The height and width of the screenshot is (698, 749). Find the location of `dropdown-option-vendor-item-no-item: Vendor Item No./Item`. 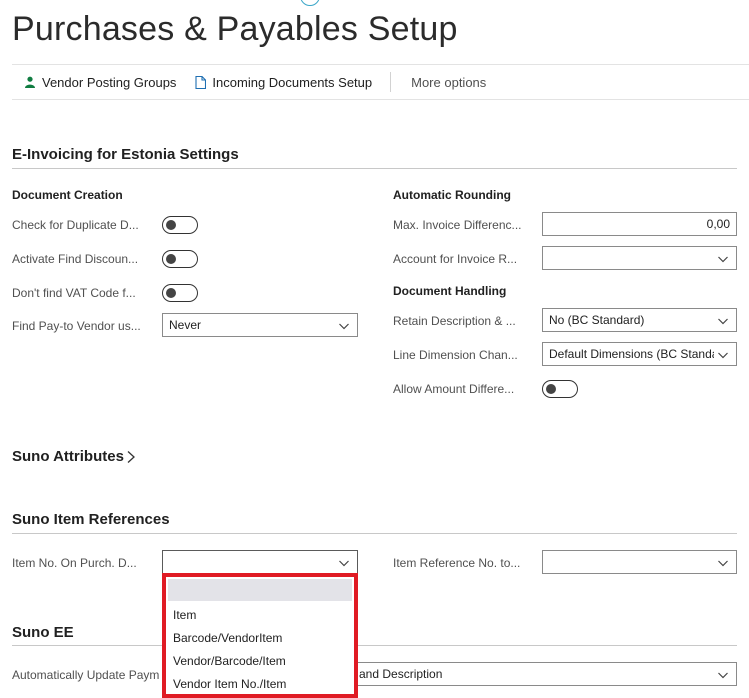

dropdown-option-vendor-item-no-item: Vendor Item No./Item is located at coordinates (260, 683).